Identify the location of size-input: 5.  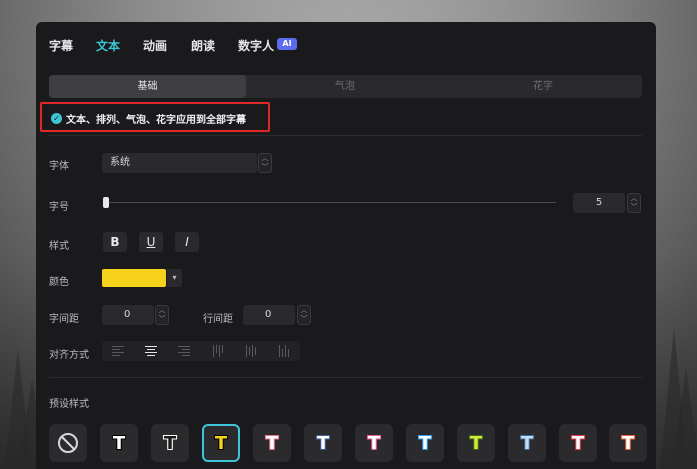
(599, 203).